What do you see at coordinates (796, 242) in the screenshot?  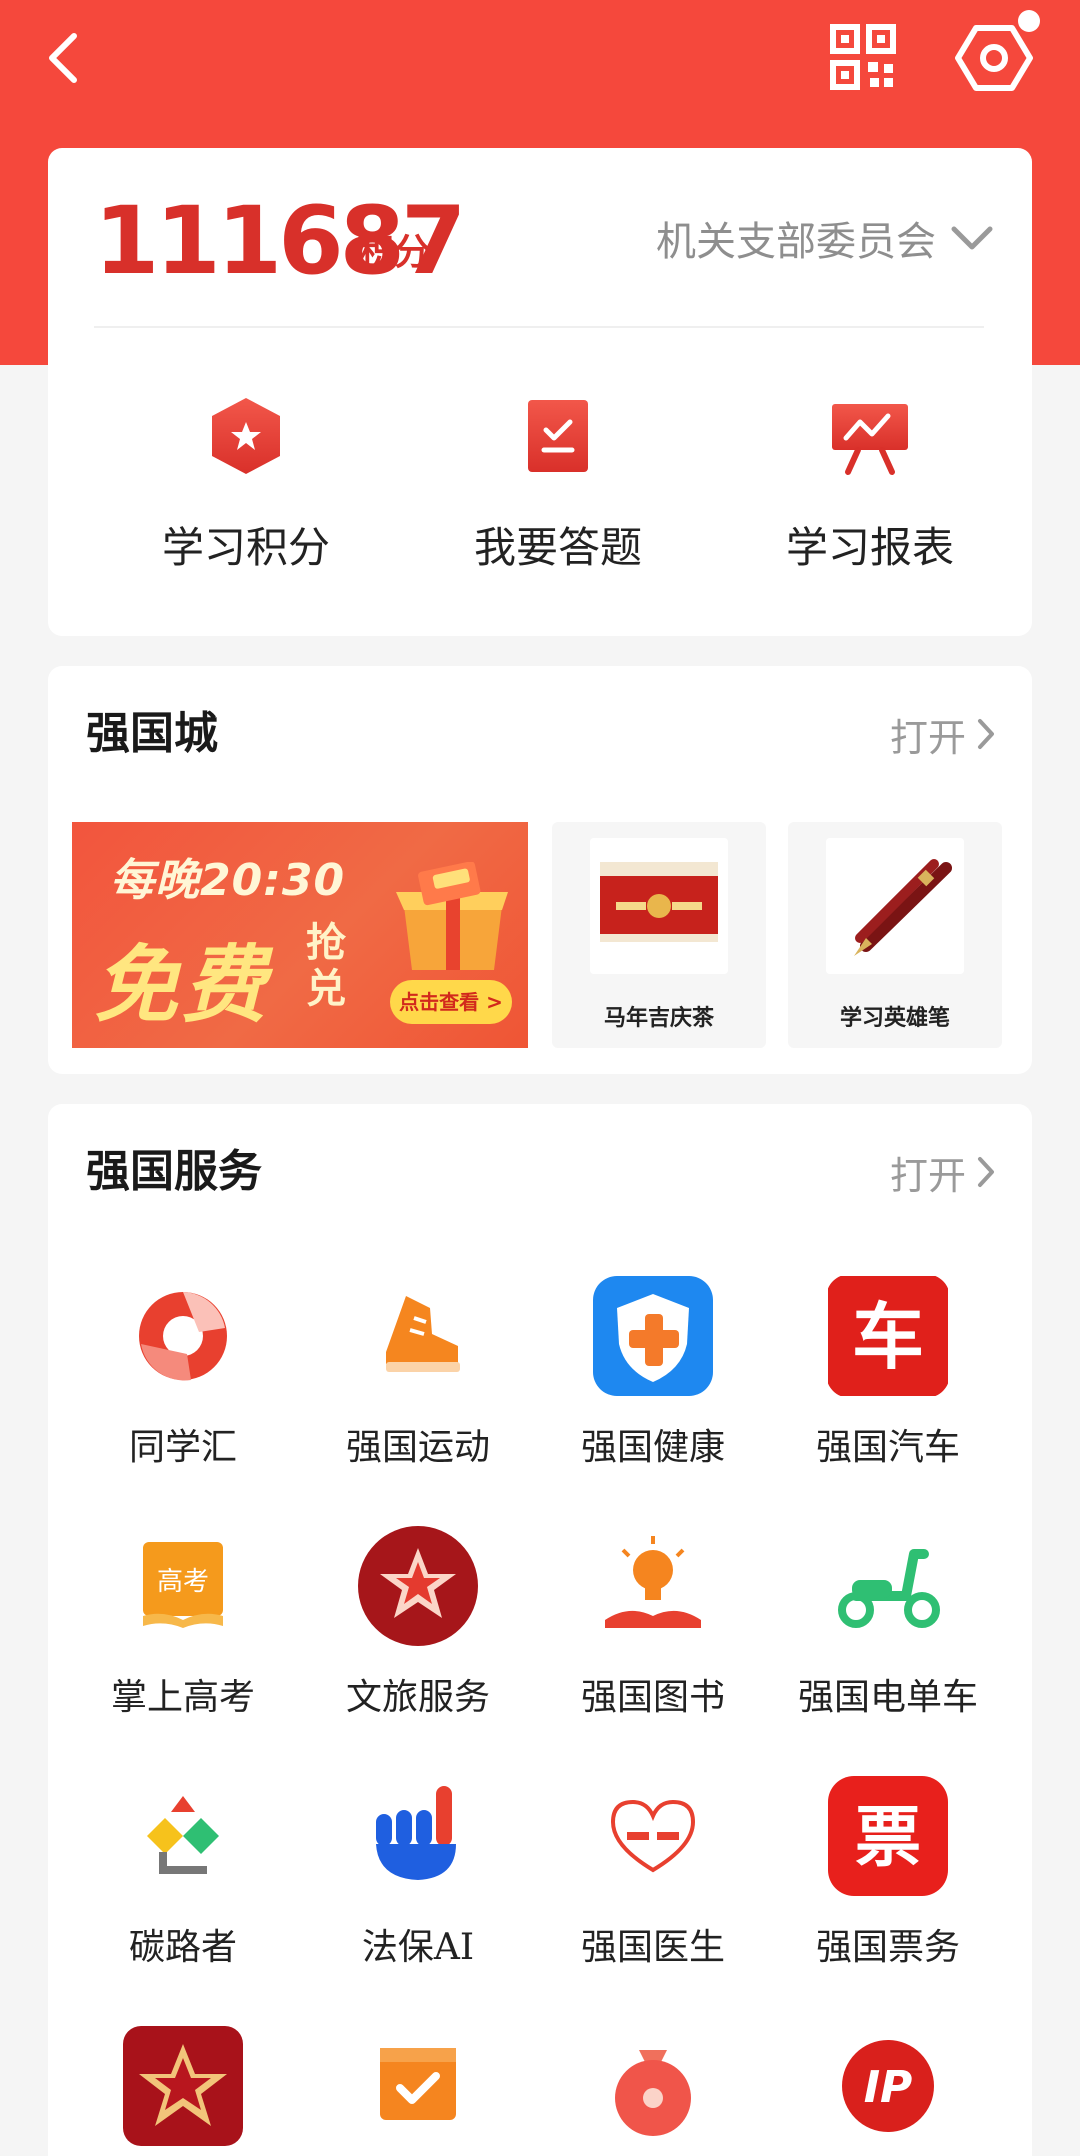 I see `org-name: 机关支部委员会` at bounding box center [796, 242].